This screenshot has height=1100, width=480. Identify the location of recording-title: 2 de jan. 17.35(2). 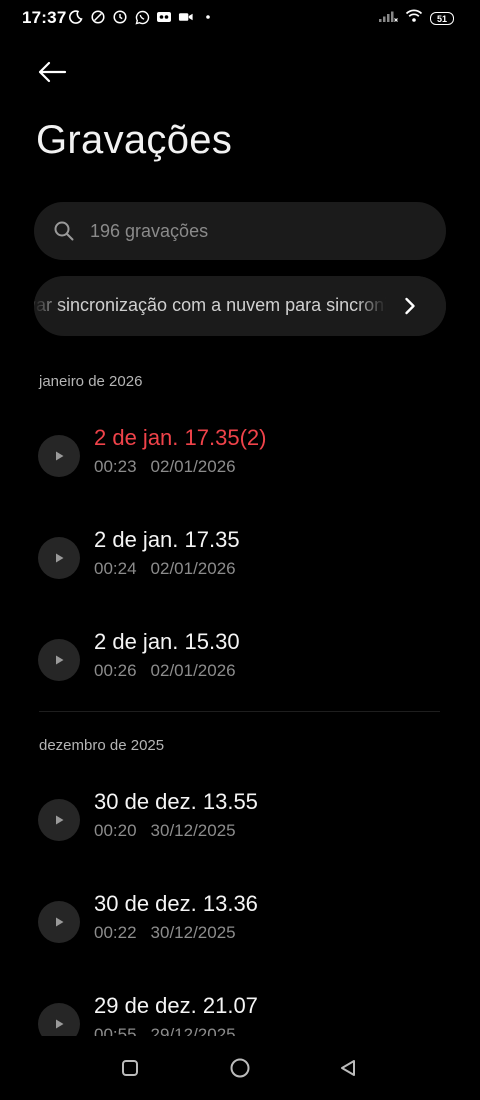
(180, 437).